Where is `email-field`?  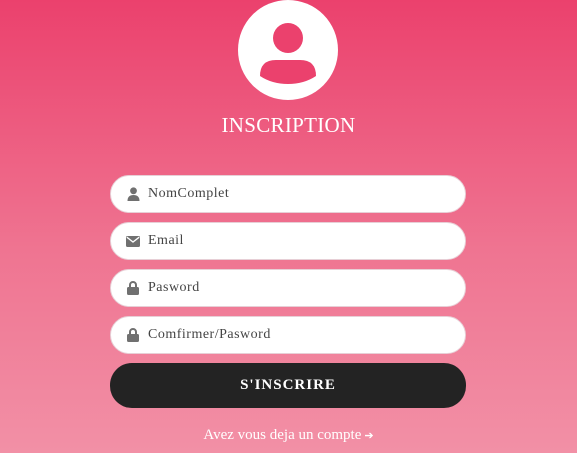
email-field is located at coordinates (288, 241).